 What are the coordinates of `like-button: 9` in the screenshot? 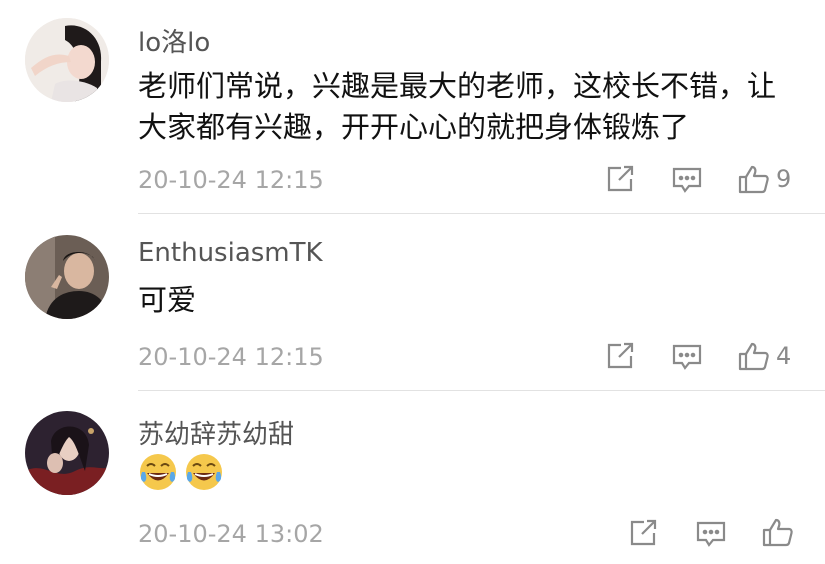 It's located at (764, 179).